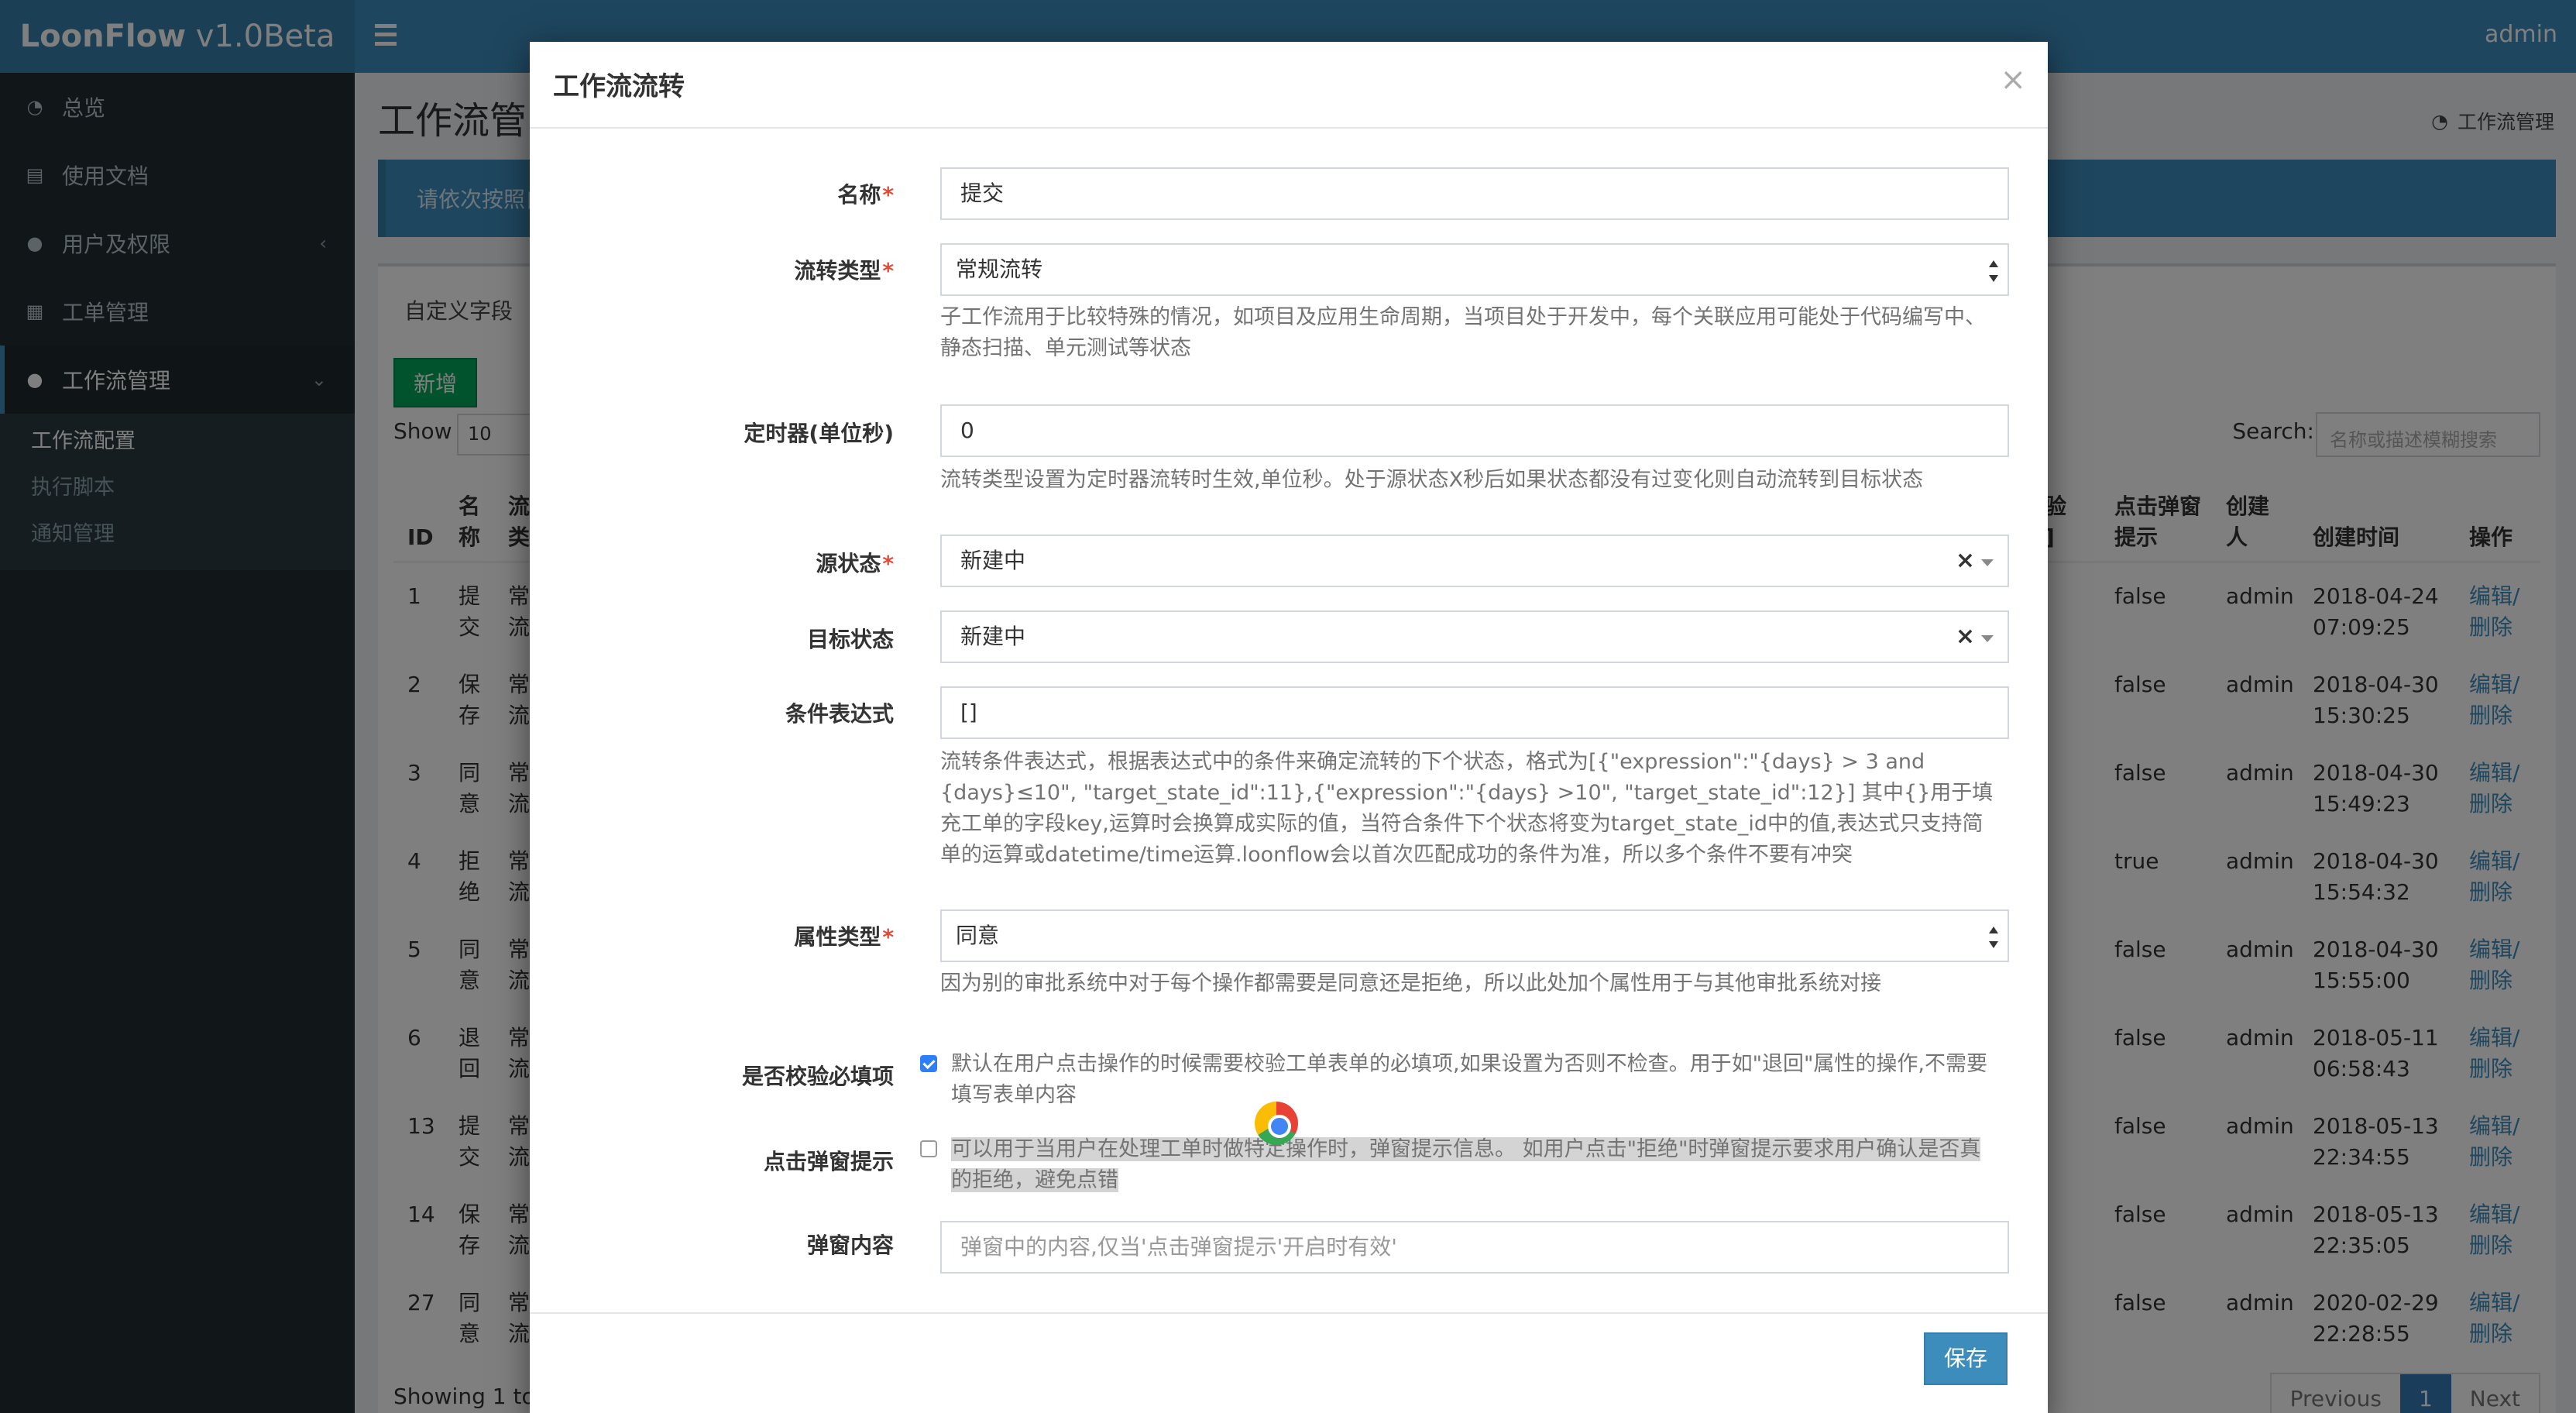 The width and height of the screenshot is (2576, 1413). Describe the element at coordinates (1474, 636) in the screenshot. I see `dest-state-select: 新建中 ×` at that location.